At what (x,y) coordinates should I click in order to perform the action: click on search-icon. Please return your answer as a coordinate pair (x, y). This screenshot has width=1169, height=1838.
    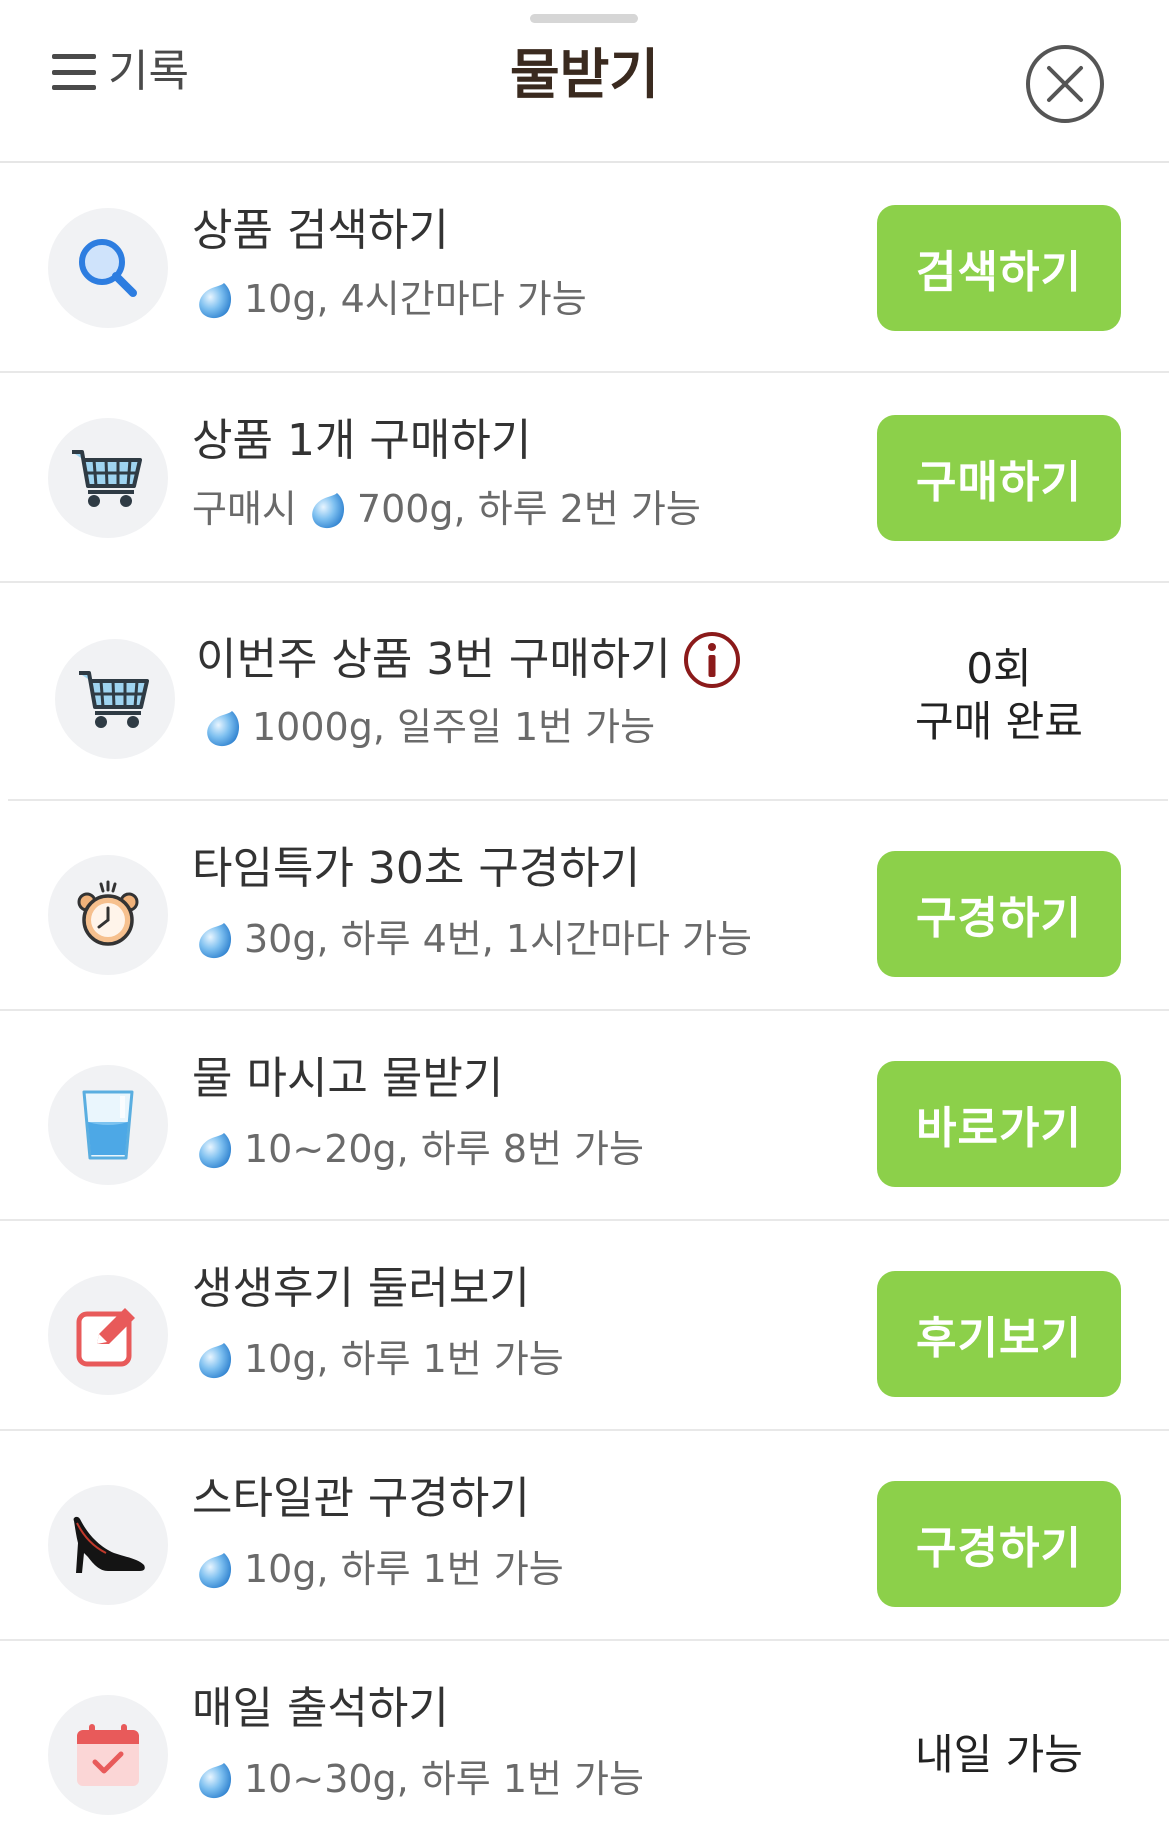
    Looking at the image, I should click on (108, 268).